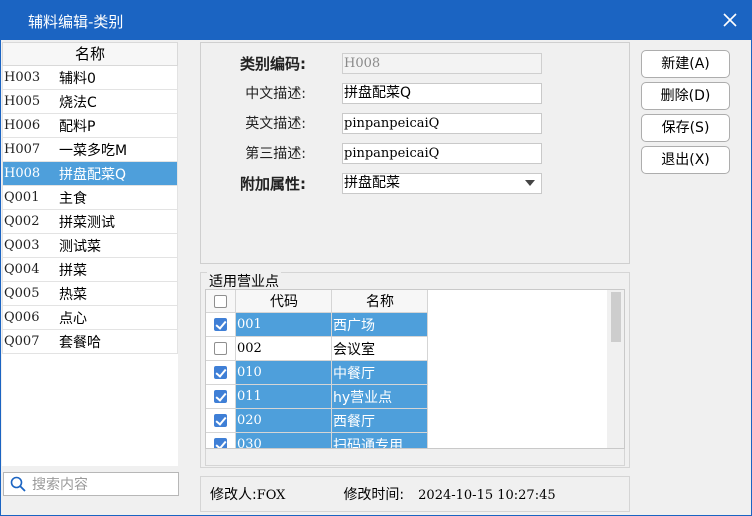  I want to click on horizontal-scrollbar, so click(415, 457).